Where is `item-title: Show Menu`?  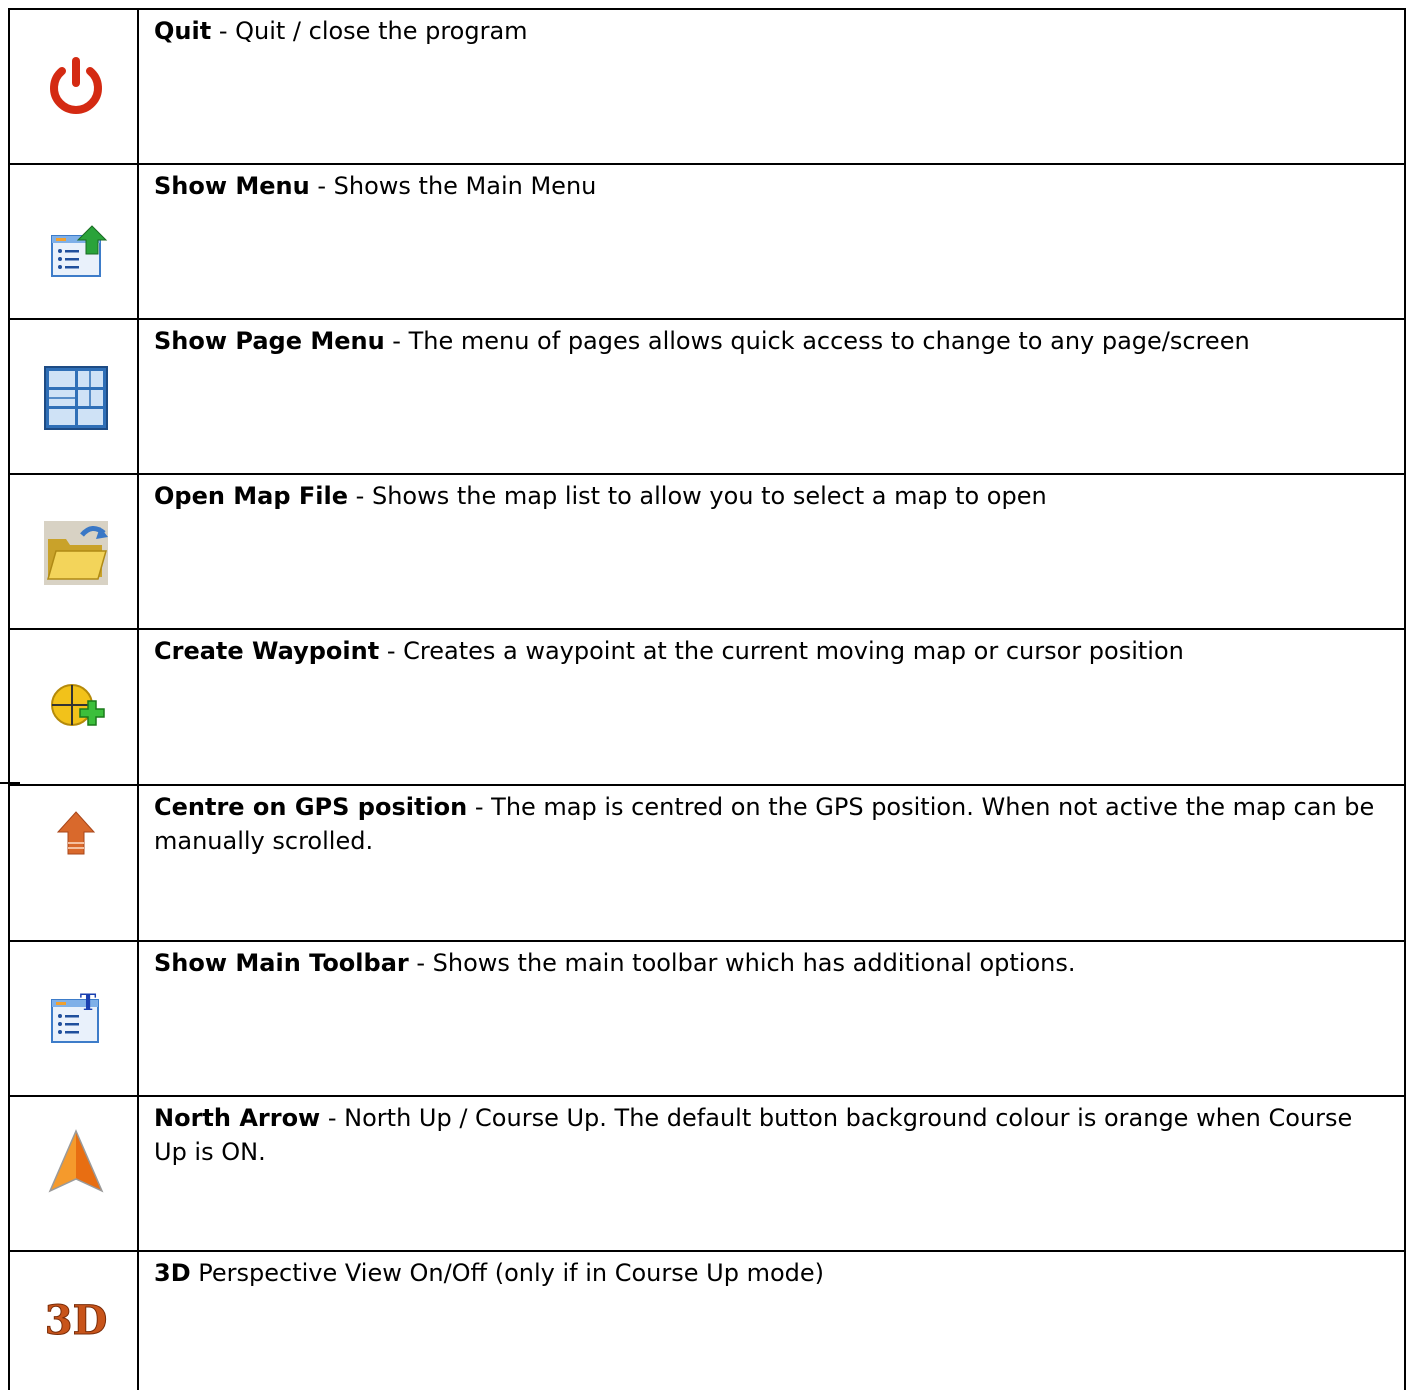
item-title: Show Menu is located at coordinates (232, 186).